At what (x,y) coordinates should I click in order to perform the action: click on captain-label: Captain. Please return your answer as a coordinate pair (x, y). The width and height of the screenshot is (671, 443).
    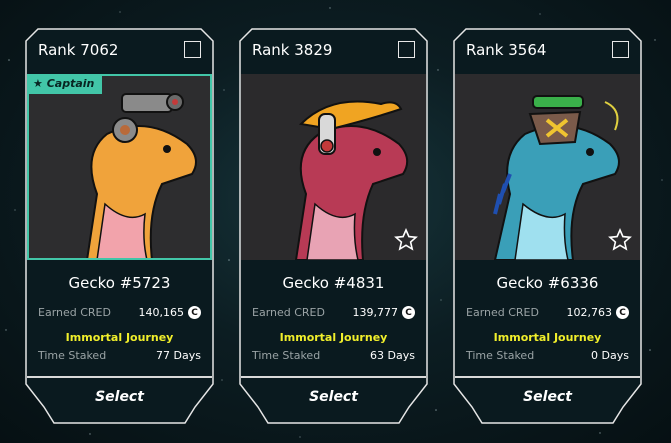
    Looking at the image, I should click on (70, 83).